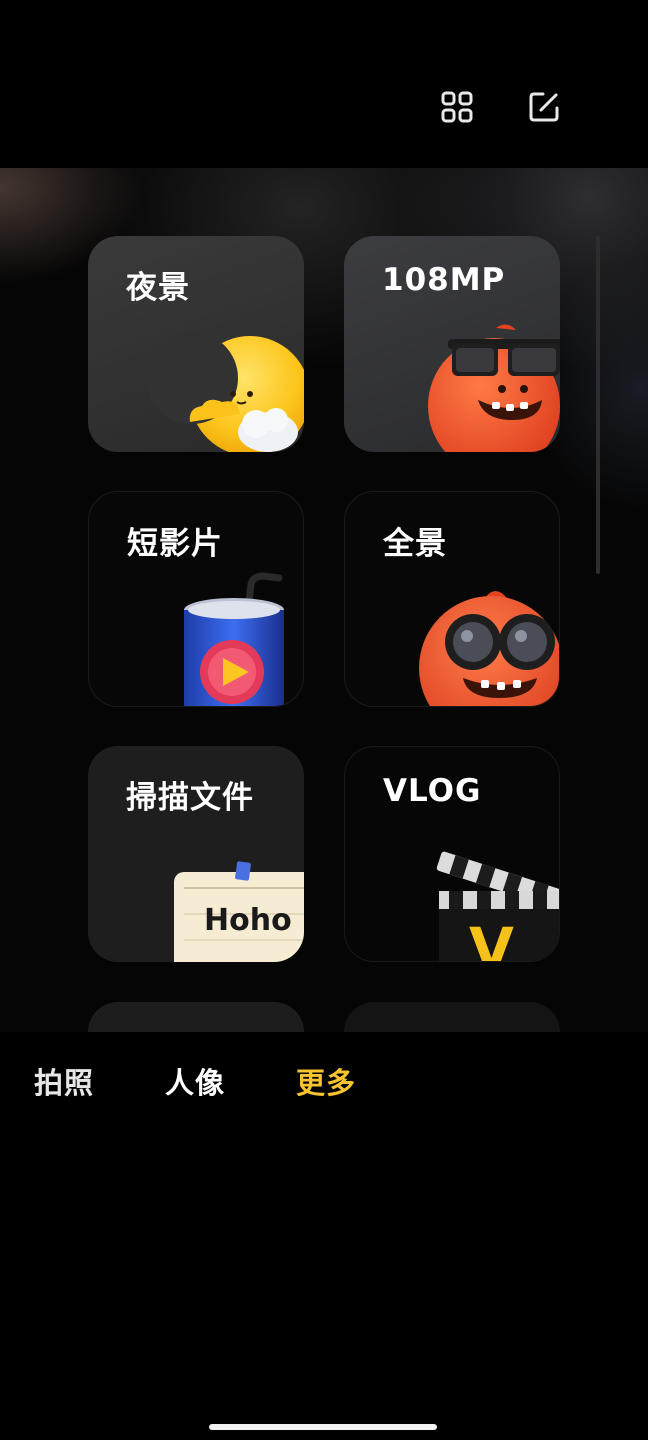 The image size is (648, 1440). I want to click on mode-tab-portrait: 人像, so click(195, 1081).